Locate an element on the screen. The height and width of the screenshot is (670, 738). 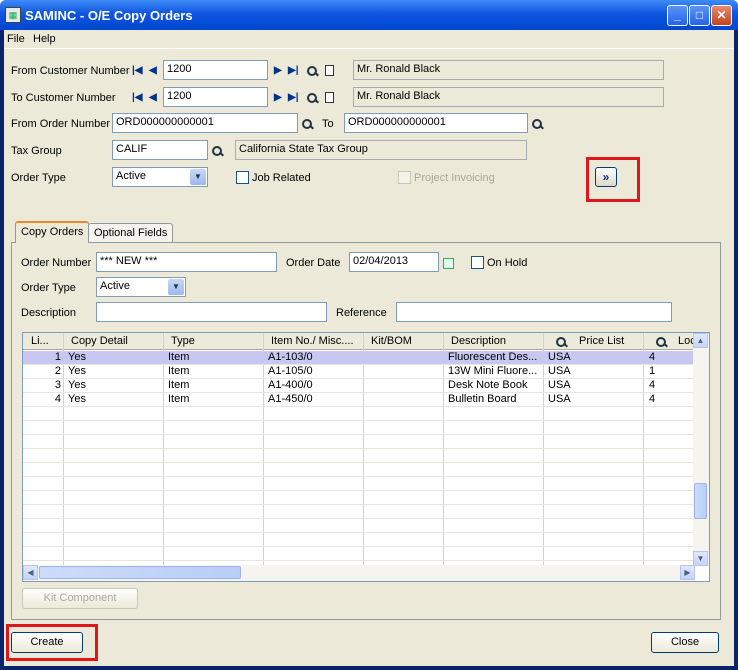
tab-optional-fields: Optional Fields is located at coordinates (131, 233).